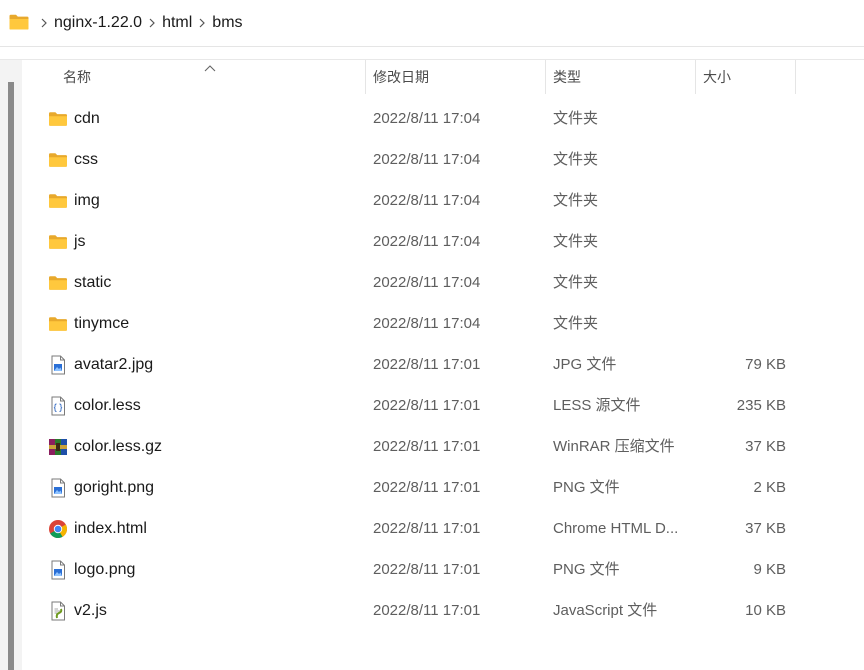 This screenshot has height=670, width=864. What do you see at coordinates (432, 53) in the screenshot?
I see `toolbar-spacer` at bounding box center [432, 53].